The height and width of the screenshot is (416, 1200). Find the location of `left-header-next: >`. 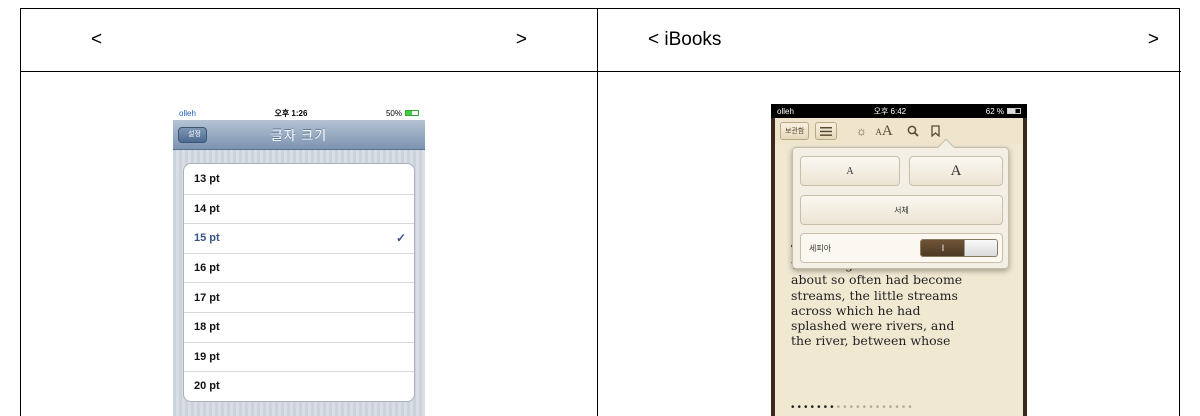

left-header-next: > is located at coordinates (521, 39).